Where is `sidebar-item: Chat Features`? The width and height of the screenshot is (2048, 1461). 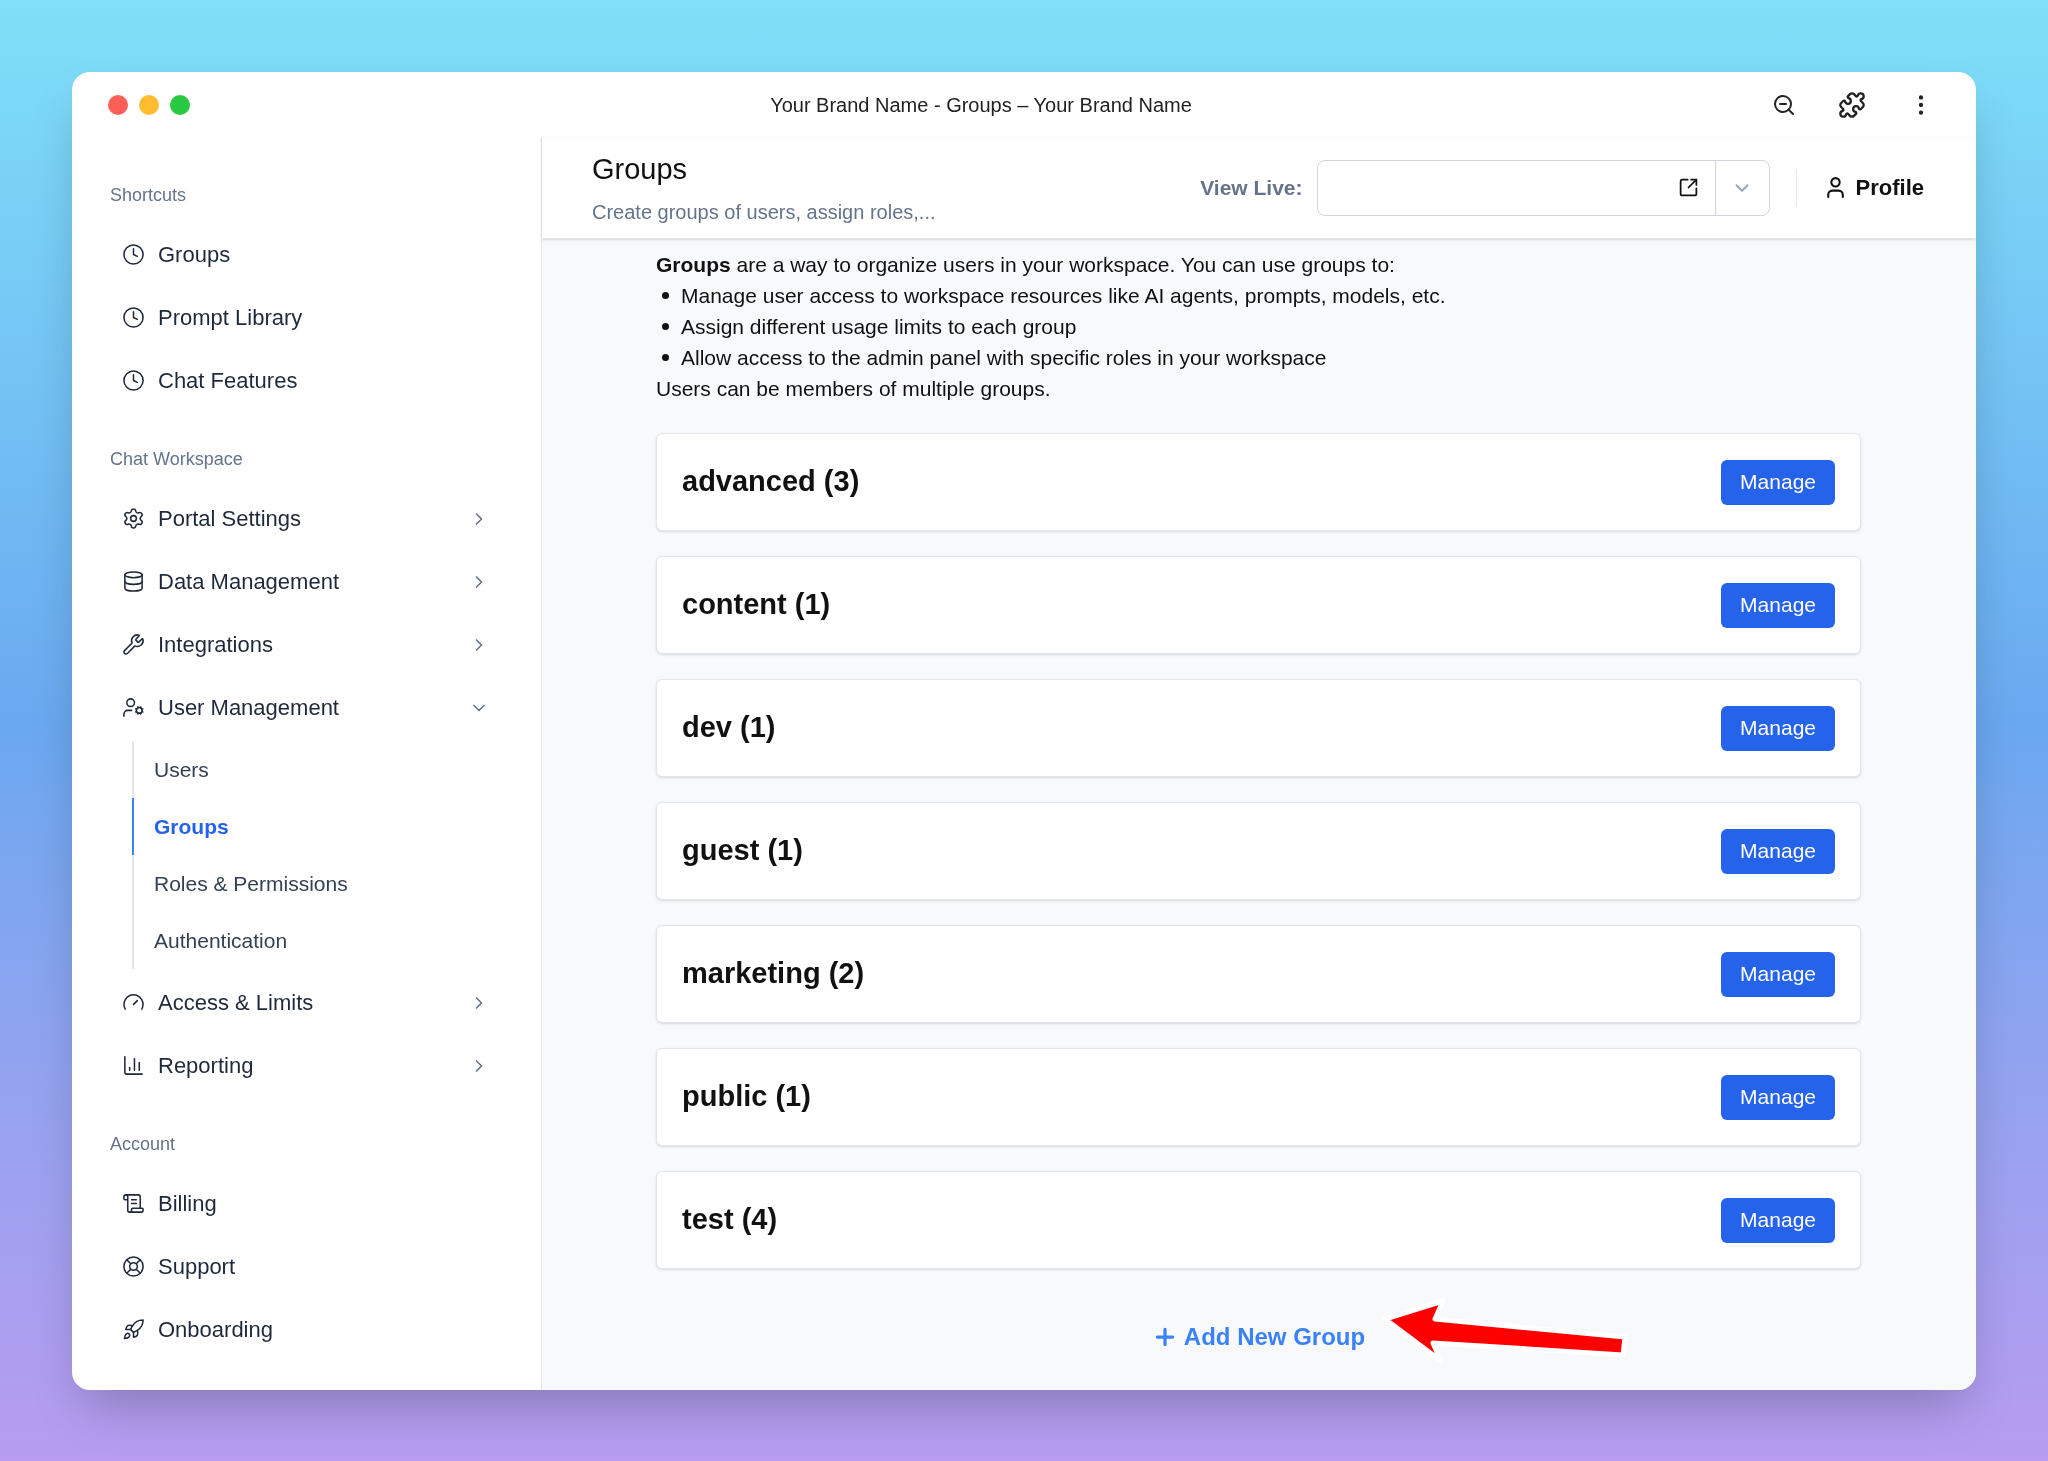
sidebar-item: Chat Features is located at coordinates (306, 380).